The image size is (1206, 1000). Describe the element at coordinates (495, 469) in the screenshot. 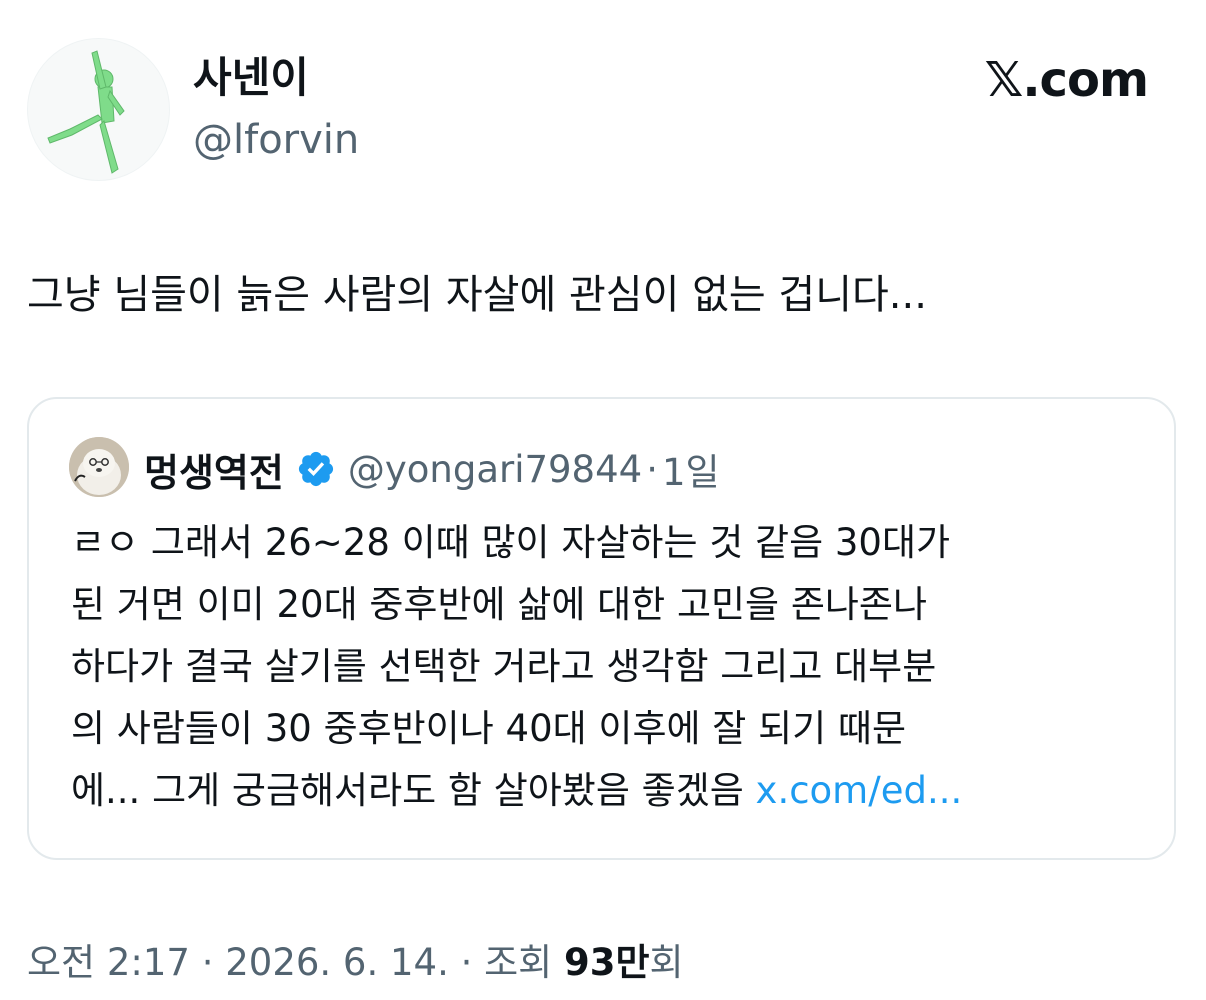

I see `quote-author-handle: @yongari79844` at that location.